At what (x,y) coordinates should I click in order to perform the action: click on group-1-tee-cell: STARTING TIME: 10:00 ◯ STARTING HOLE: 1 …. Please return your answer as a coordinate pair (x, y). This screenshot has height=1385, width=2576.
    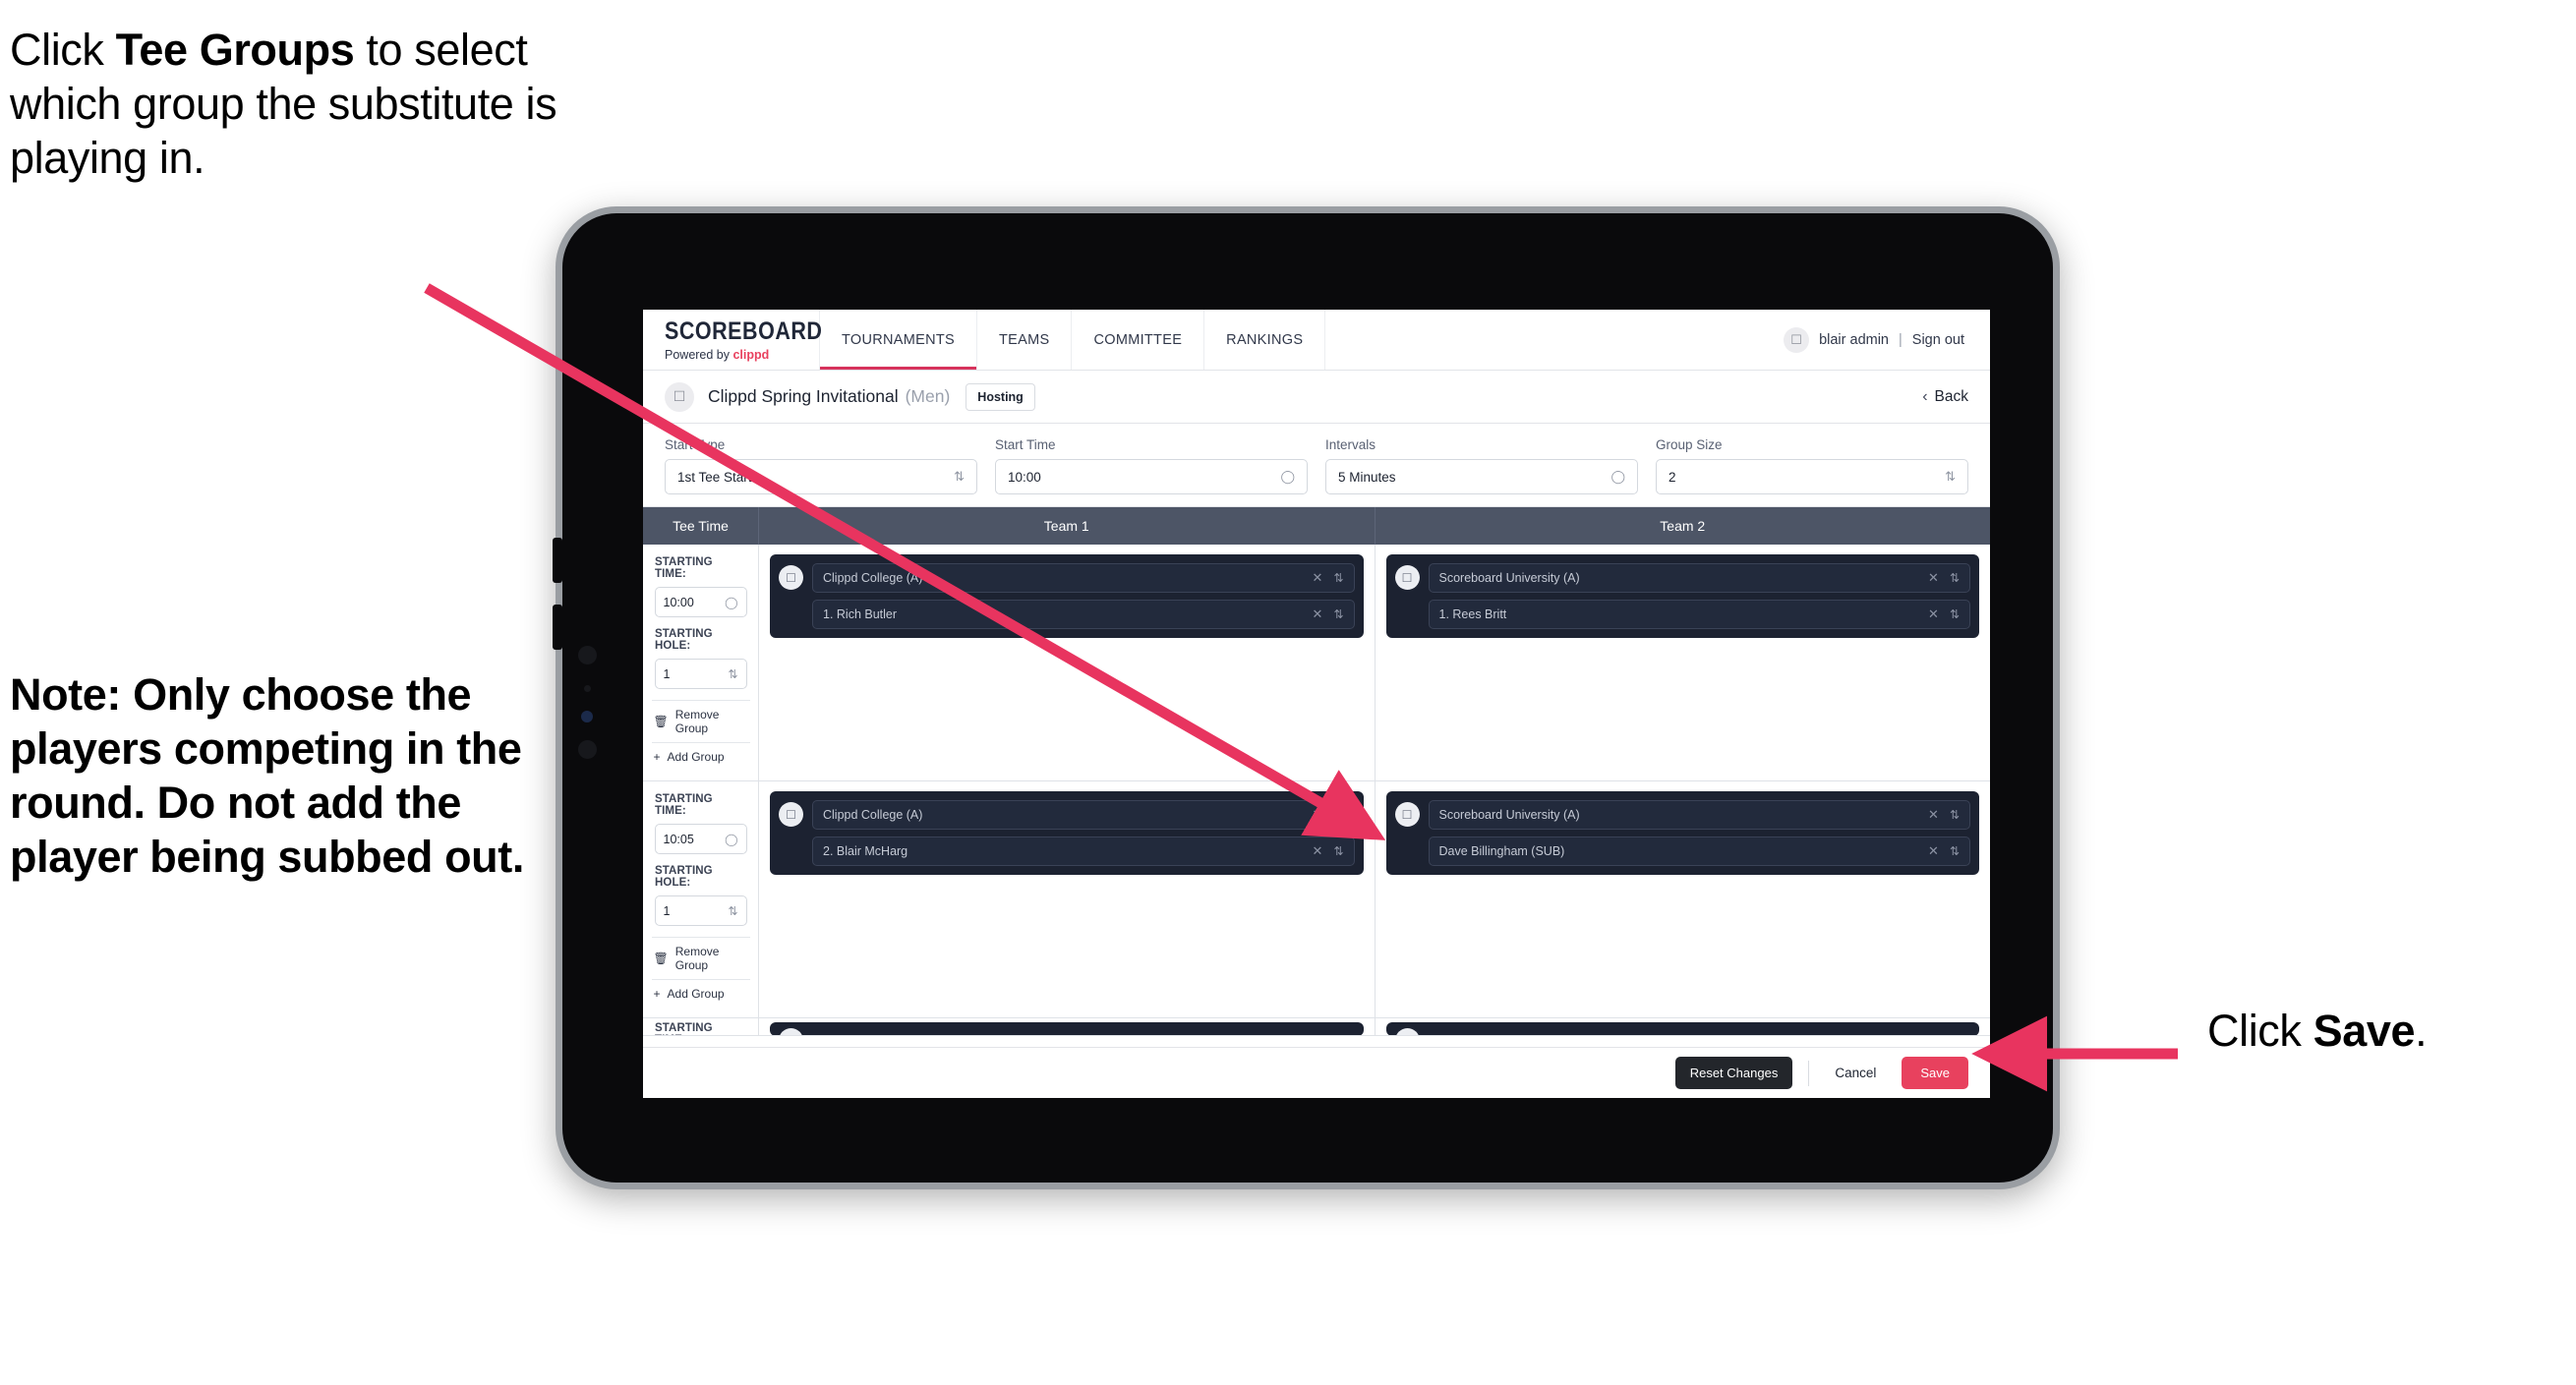
    Looking at the image, I should click on (701, 662).